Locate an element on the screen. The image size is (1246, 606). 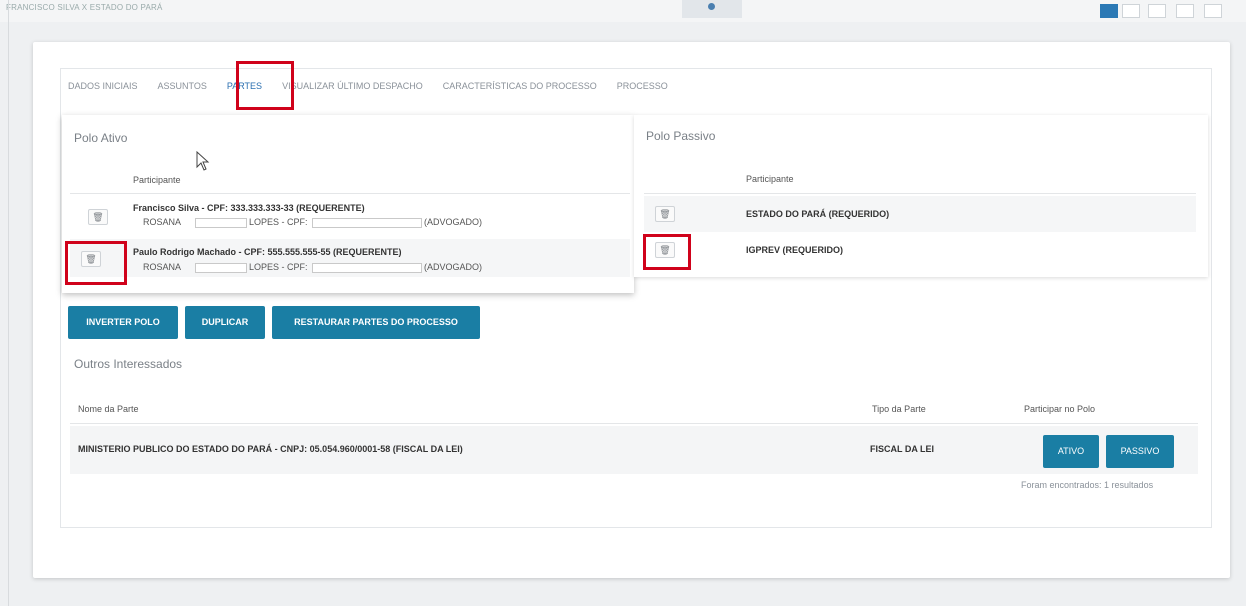
tab-processo: PROCESSO is located at coordinates (642, 88).